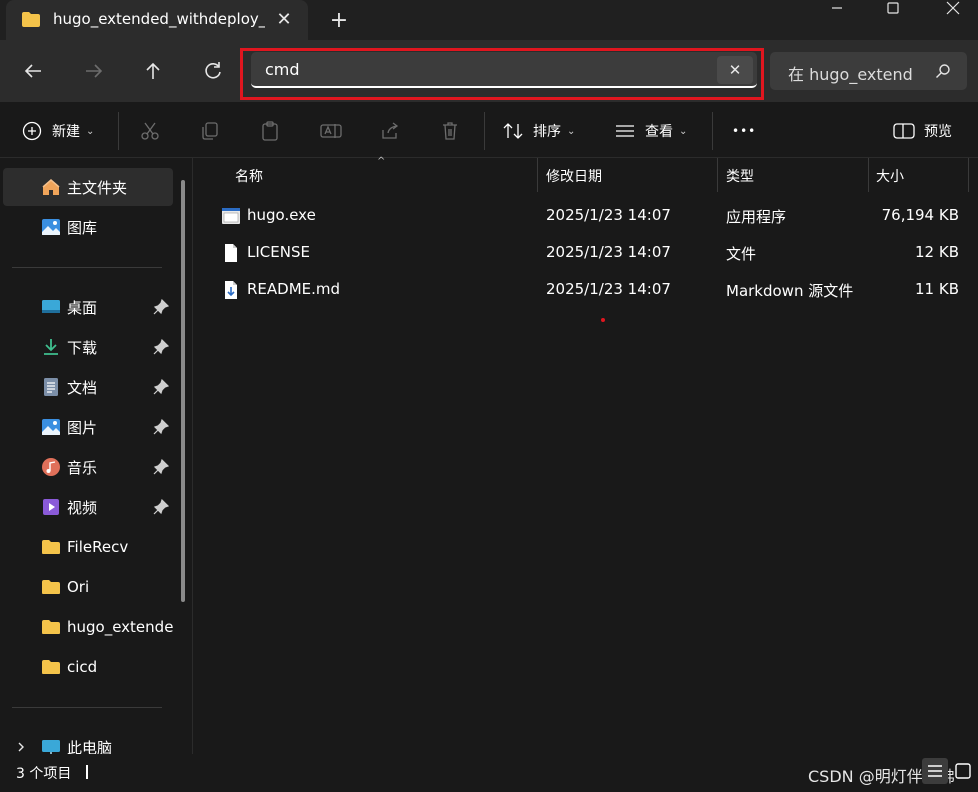 The height and width of the screenshot is (792, 978). I want to click on sidebar-item-label: hugo_extende, so click(120, 627).